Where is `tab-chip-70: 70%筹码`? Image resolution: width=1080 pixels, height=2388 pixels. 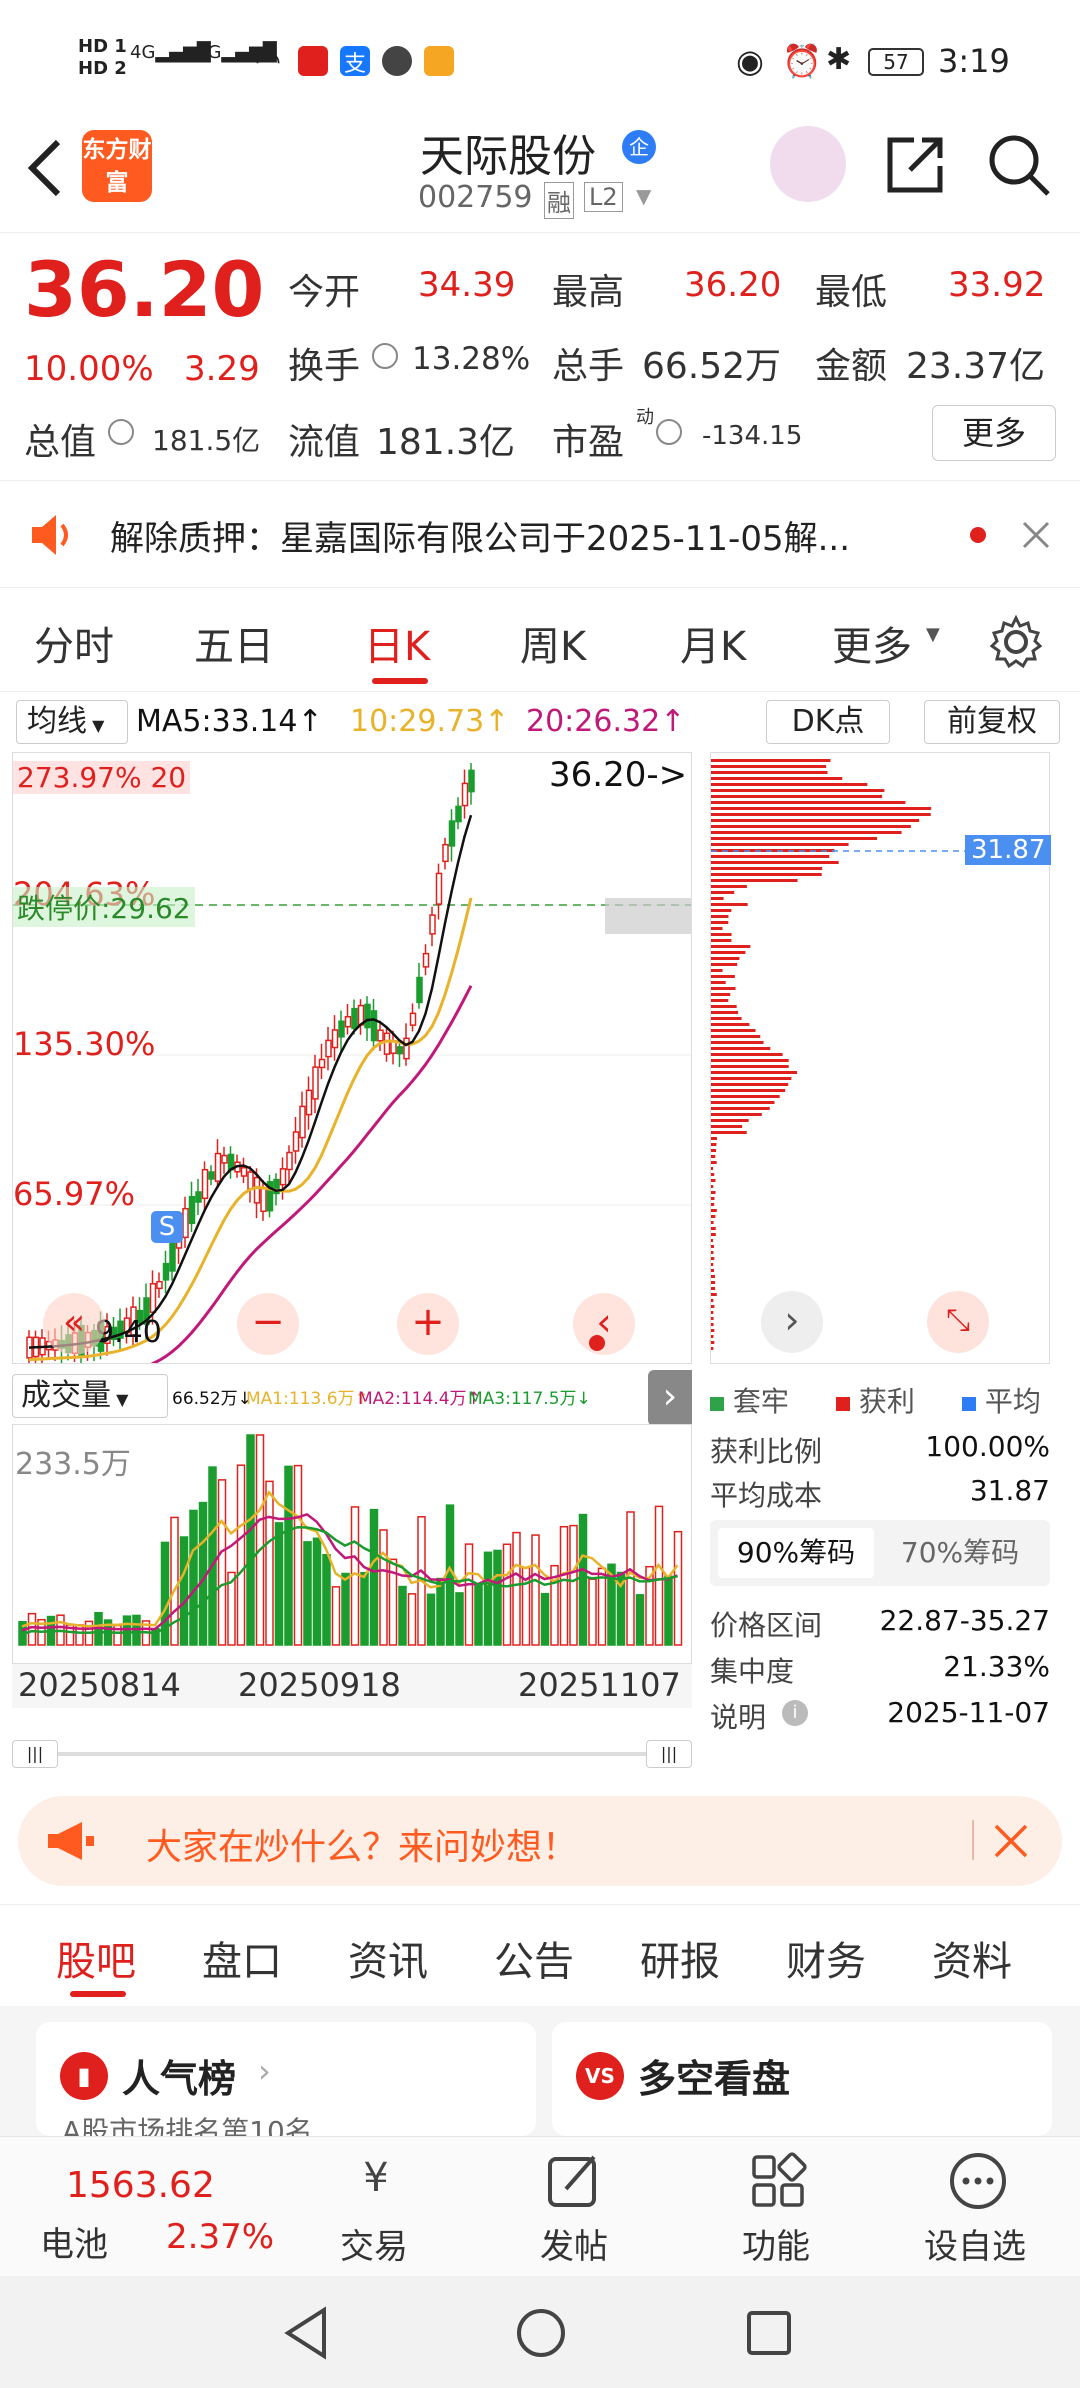 tab-chip-70: 70%筹码 is located at coordinates (960, 1553).